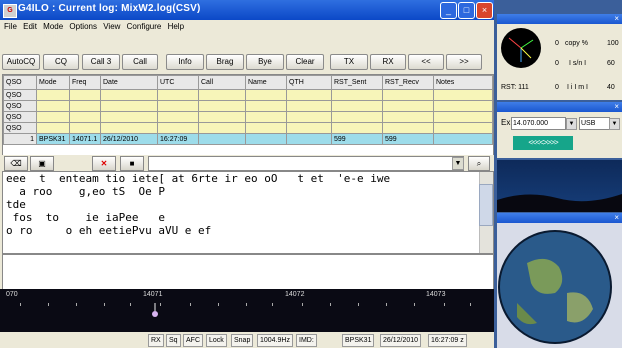  Describe the element at coordinates (614, 124) in the screenshot. I see `mode-dropdown-icon: ▼` at that location.